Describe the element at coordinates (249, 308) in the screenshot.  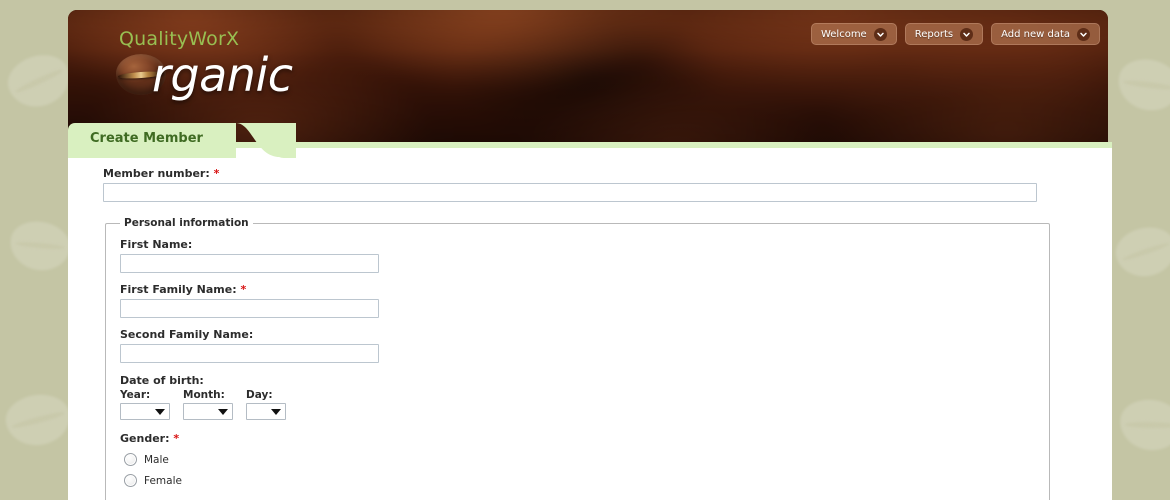
I see `first-family-name-input` at that location.